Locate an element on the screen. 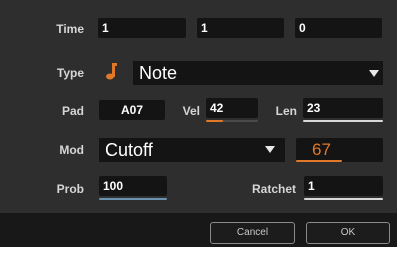 Image resolution: width=399 pixels, height=255 pixels. vel-level-bar is located at coordinates (214, 121).